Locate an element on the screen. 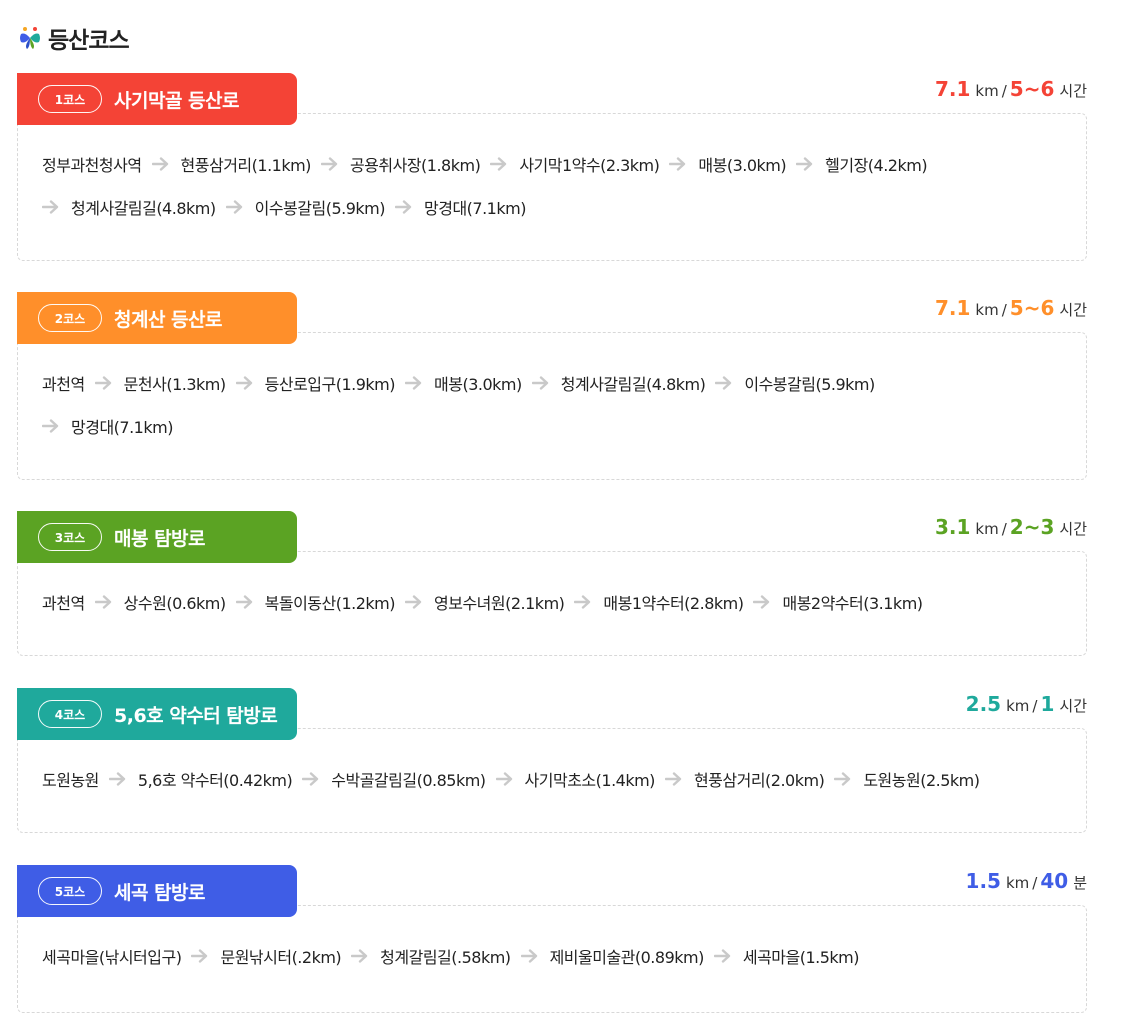 The image size is (1141, 1015). distance-value: 1.5 is located at coordinates (983, 881).